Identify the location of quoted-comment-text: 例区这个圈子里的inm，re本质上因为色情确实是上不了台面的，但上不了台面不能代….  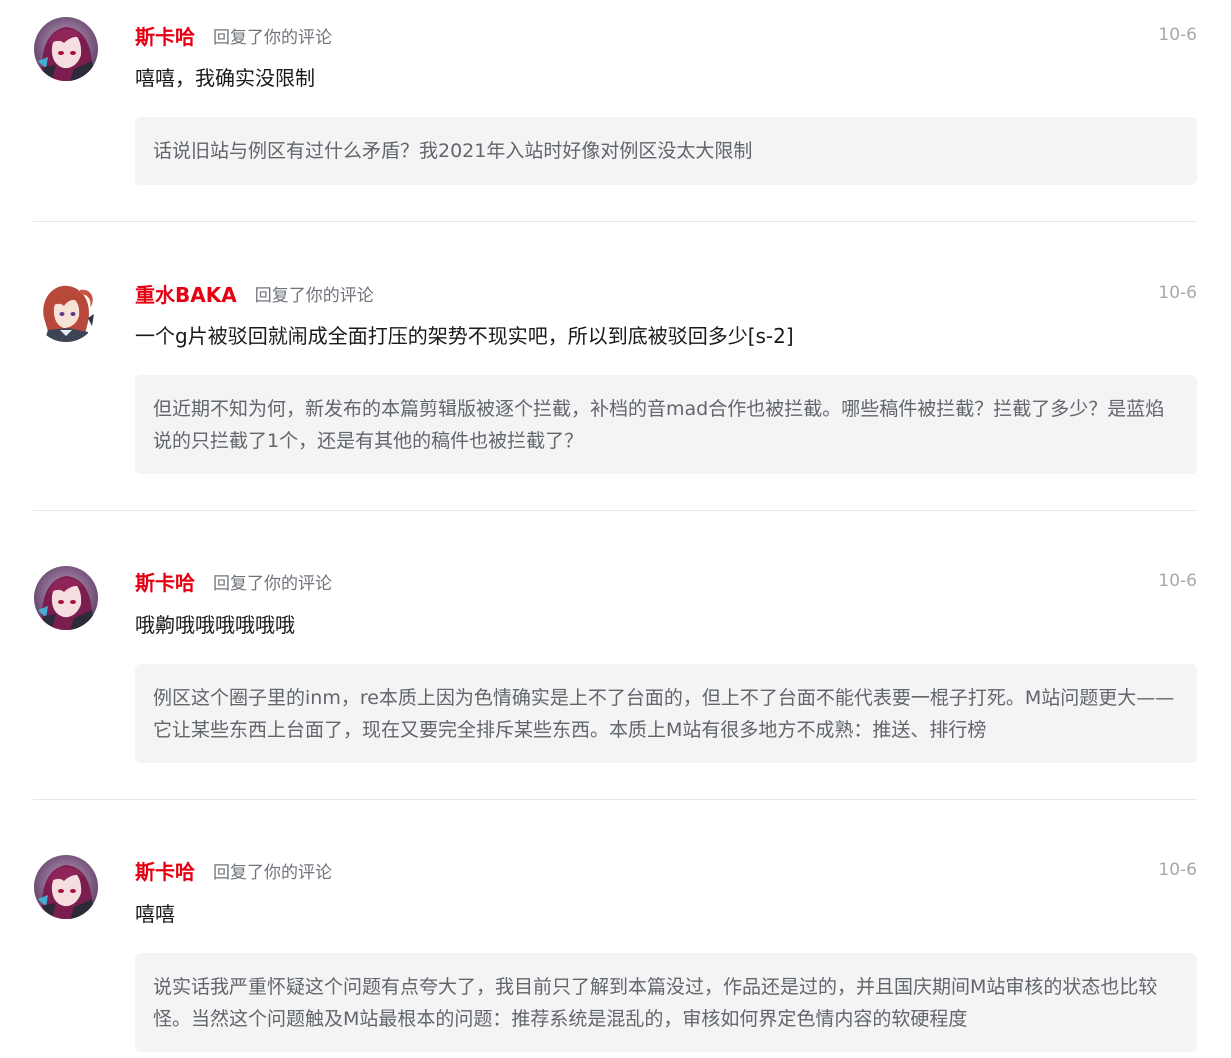
(664, 714).